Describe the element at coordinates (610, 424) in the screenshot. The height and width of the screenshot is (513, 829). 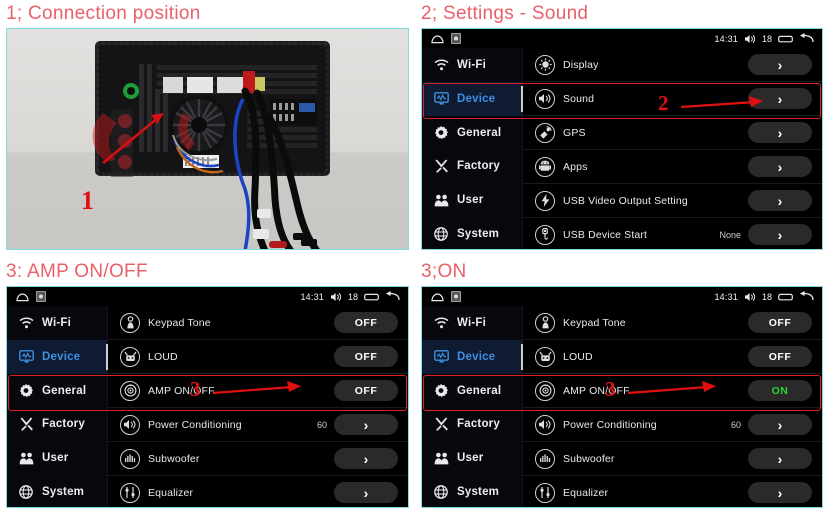
I see `row-label: Power Conditioning` at that location.